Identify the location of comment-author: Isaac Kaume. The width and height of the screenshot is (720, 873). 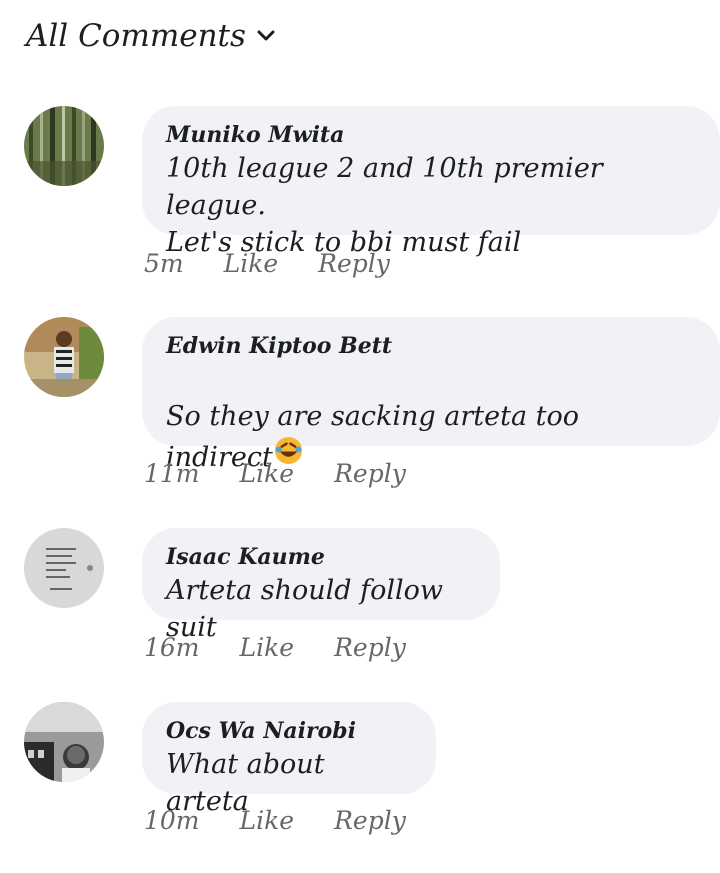
(320, 557).